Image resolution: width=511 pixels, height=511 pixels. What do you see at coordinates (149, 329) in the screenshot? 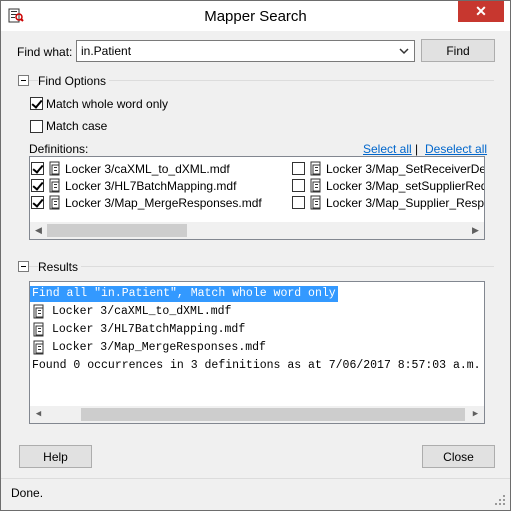
I see `result-text: Locker 3/HL7BatchMapping.mdf` at bounding box center [149, 329].